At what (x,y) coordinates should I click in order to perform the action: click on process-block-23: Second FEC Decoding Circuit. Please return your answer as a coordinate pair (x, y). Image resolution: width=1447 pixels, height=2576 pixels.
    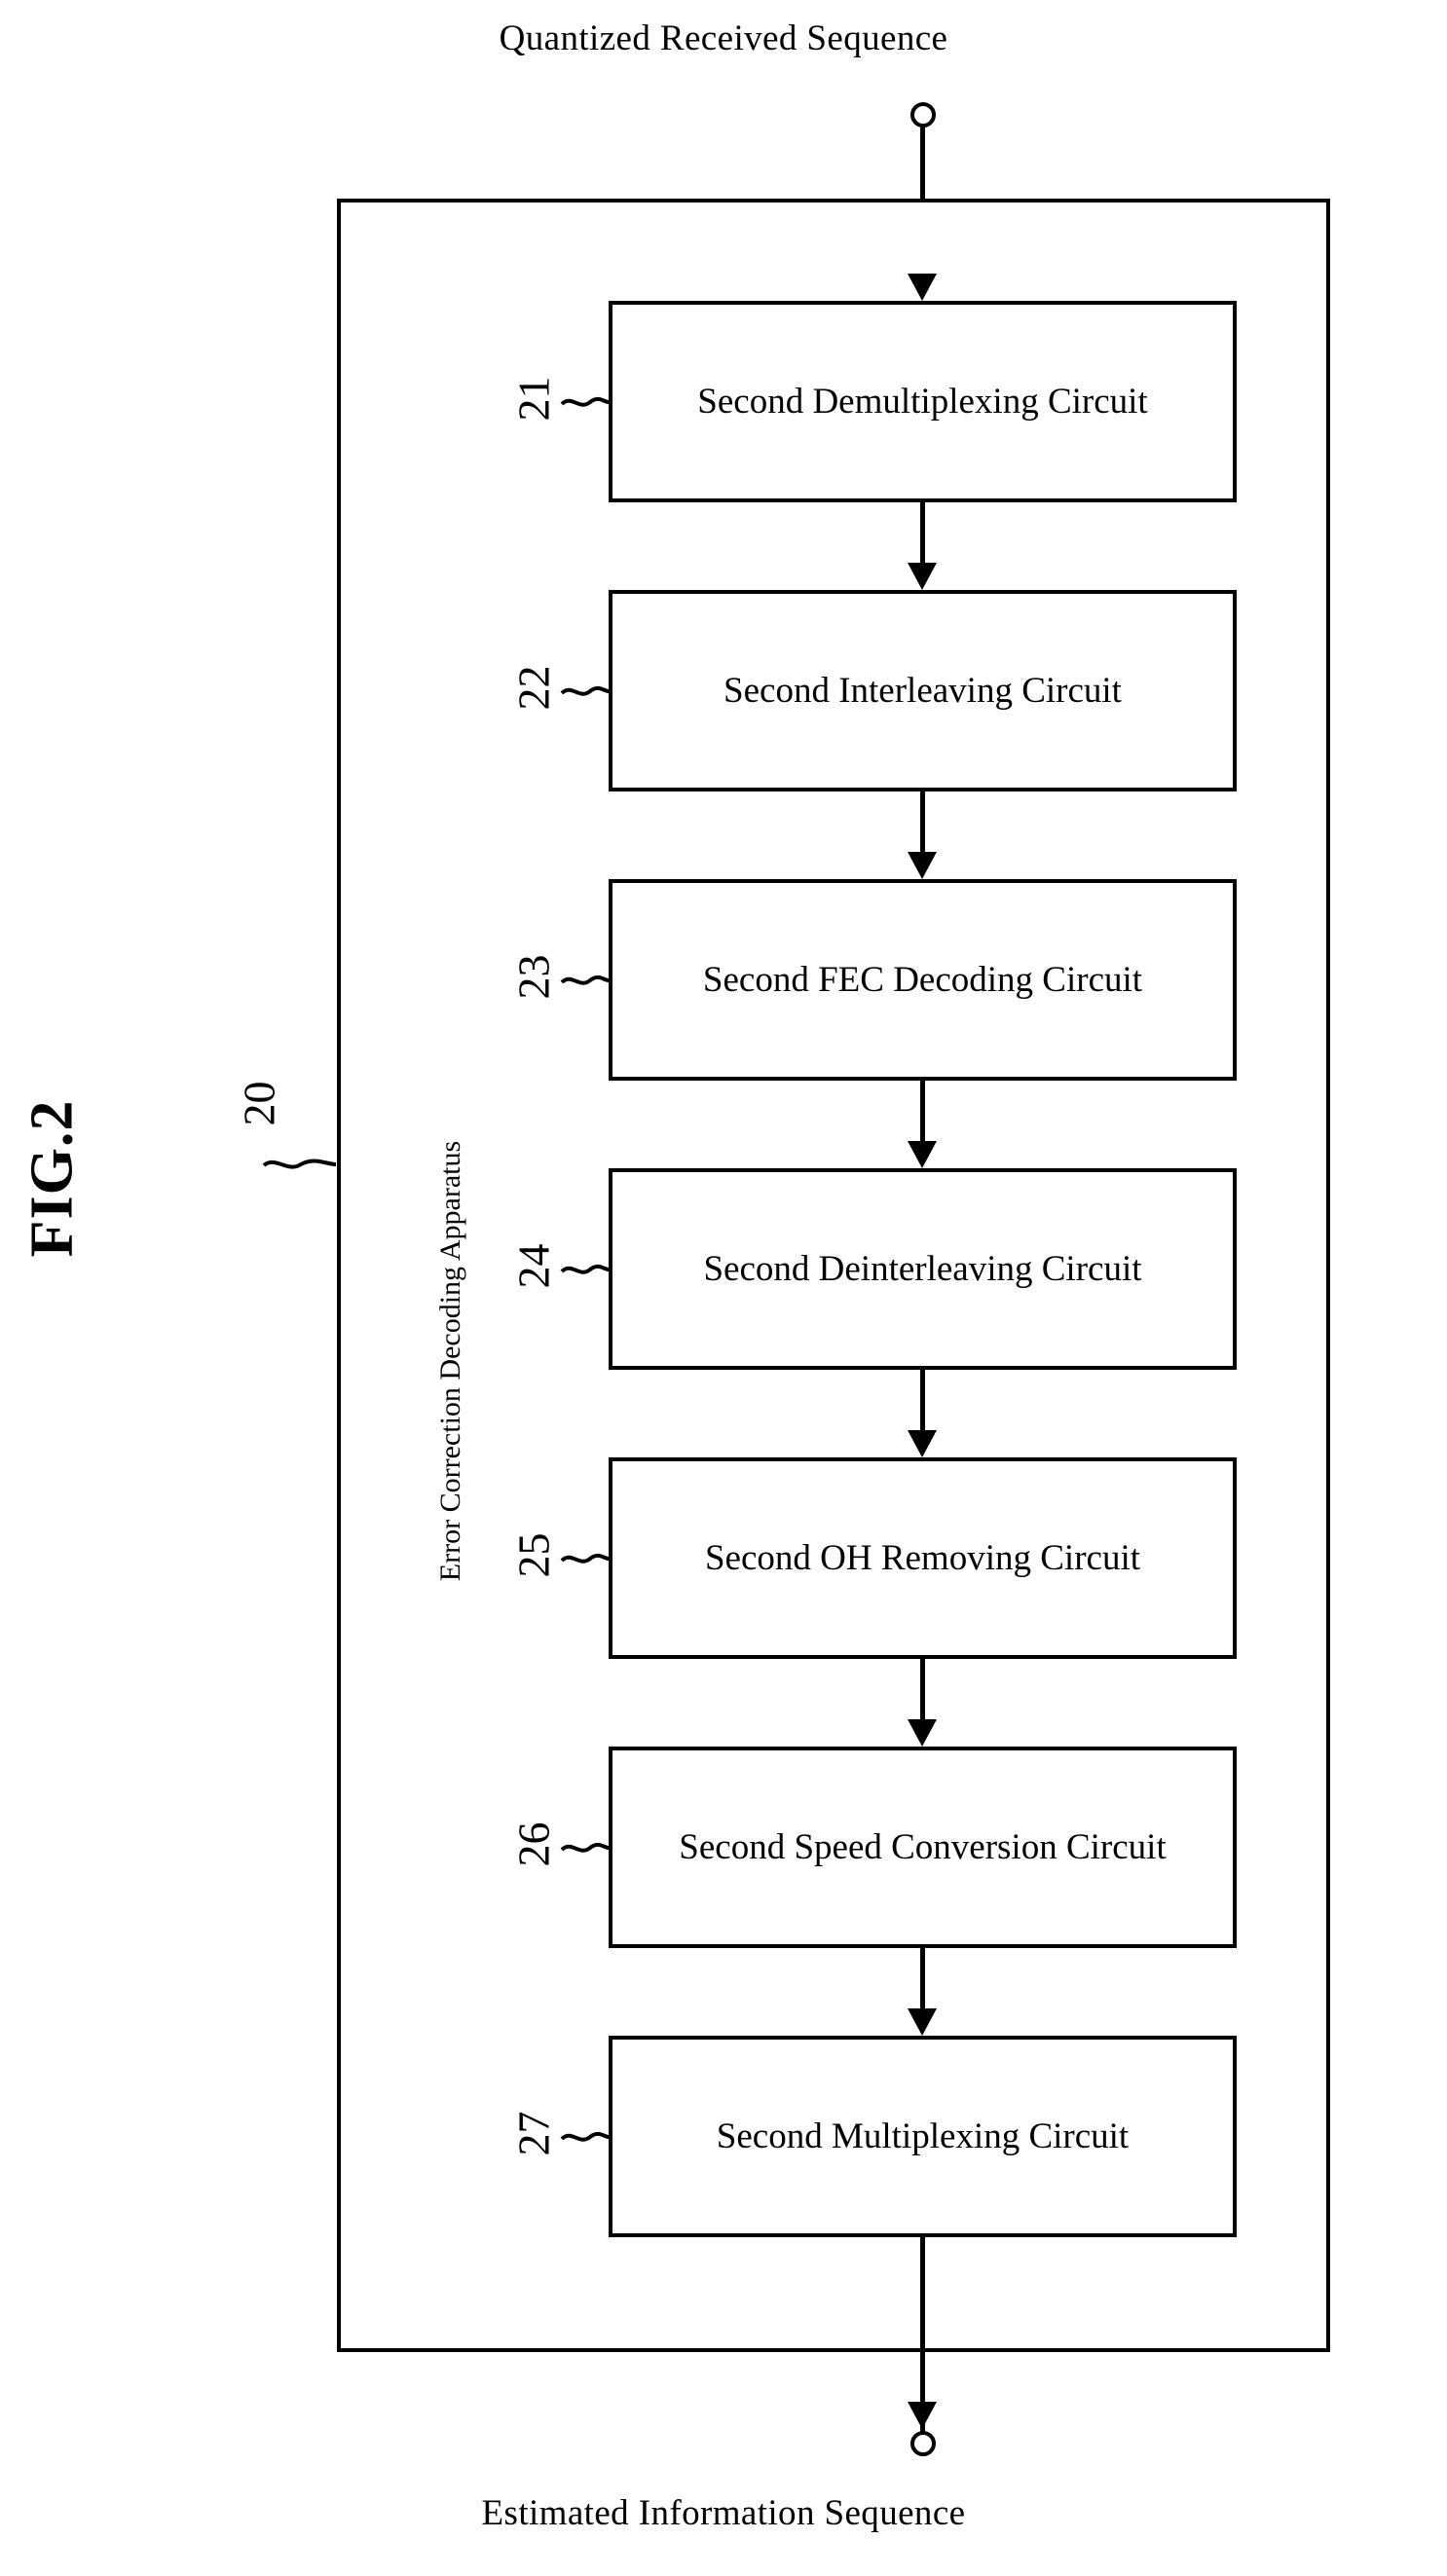
    Looking at the image, I should click on (923, 980).